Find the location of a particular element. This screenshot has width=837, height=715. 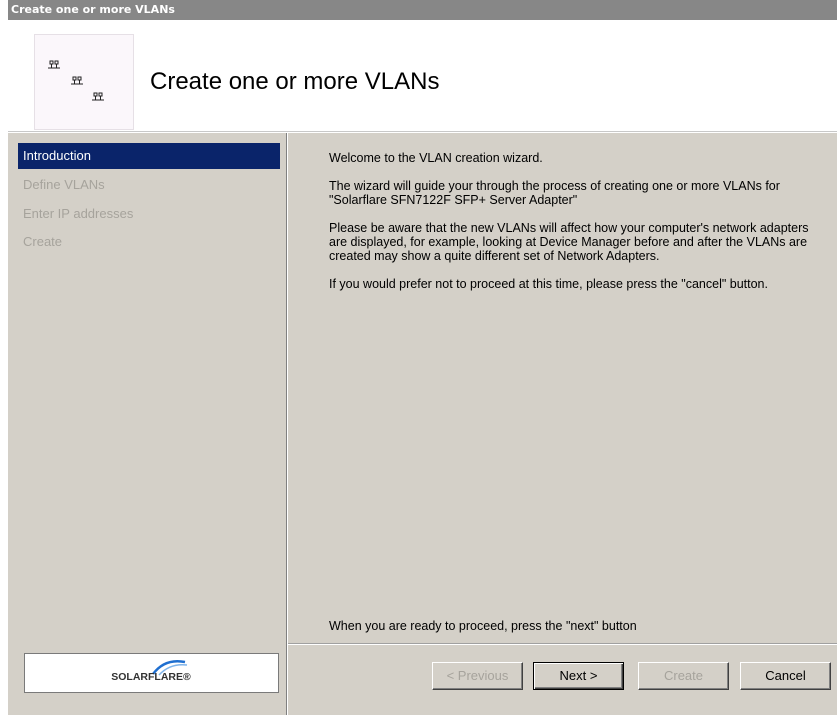

next-button: Next > is located at coordinates (578, 676).